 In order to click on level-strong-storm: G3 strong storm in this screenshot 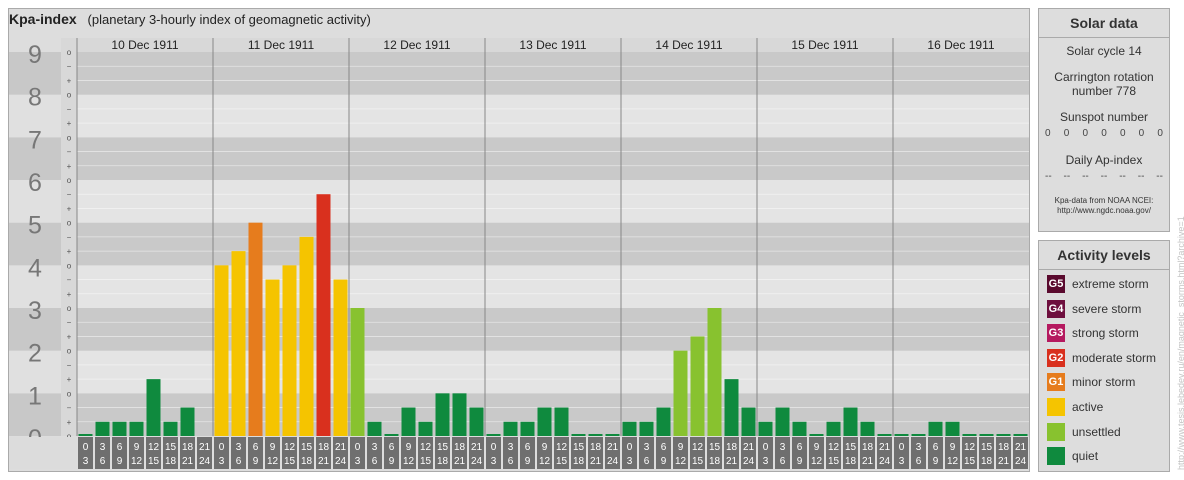, I will do `click(1104, 333)`.